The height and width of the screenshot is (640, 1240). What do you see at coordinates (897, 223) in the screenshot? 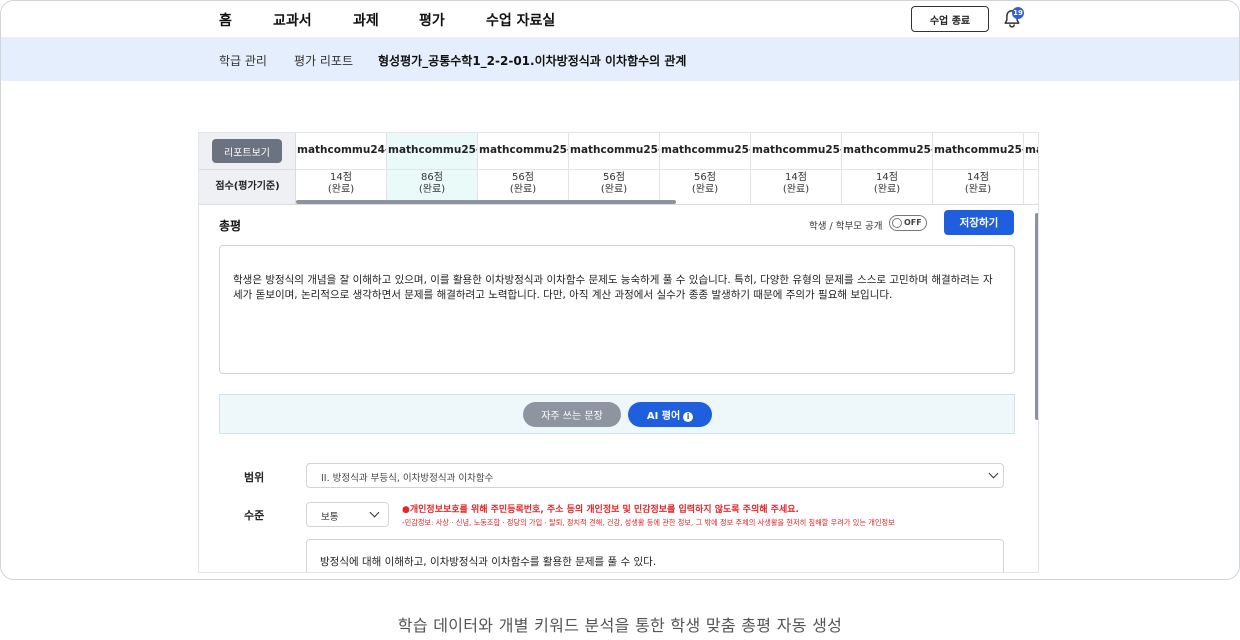
I see `toggle-knob` at bounding box center [897, 223].